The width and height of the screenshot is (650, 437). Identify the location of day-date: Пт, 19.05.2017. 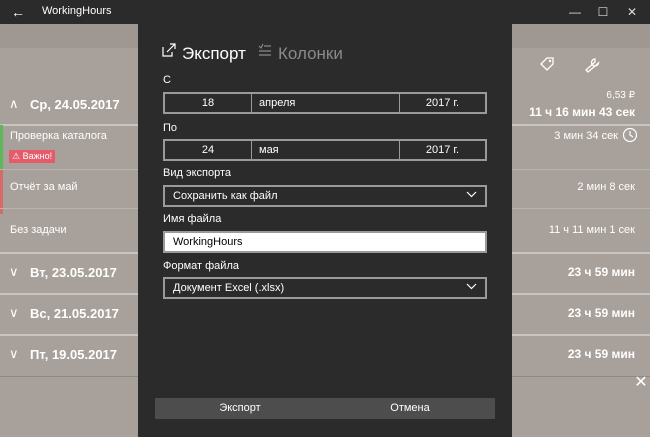
(74, 354).